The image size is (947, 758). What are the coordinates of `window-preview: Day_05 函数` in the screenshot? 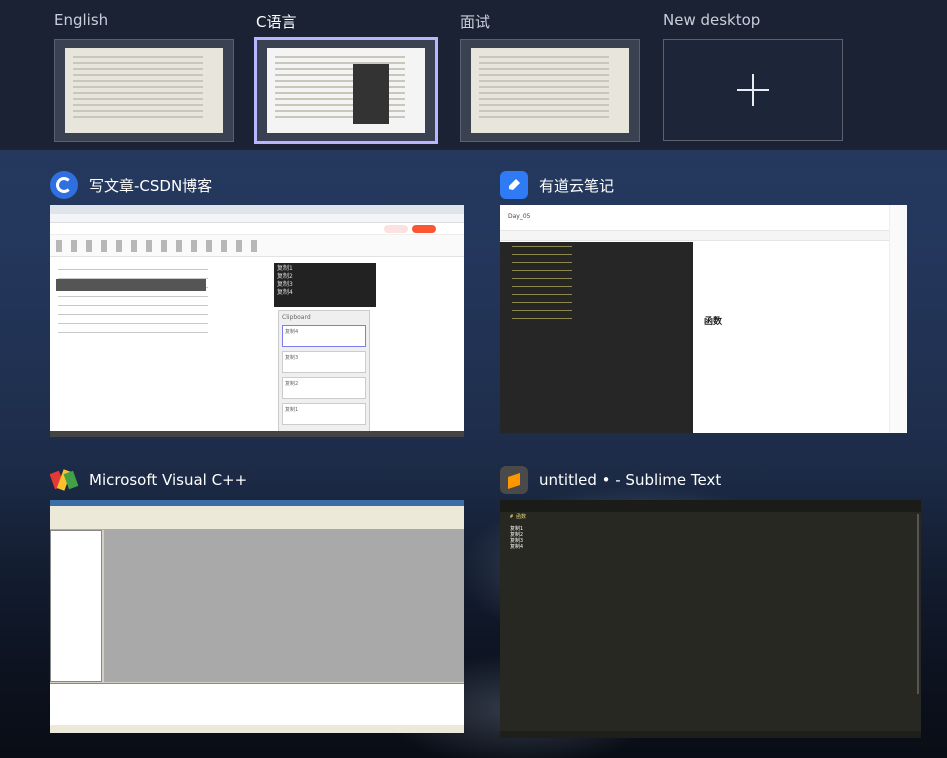 It's located at (703, 319).